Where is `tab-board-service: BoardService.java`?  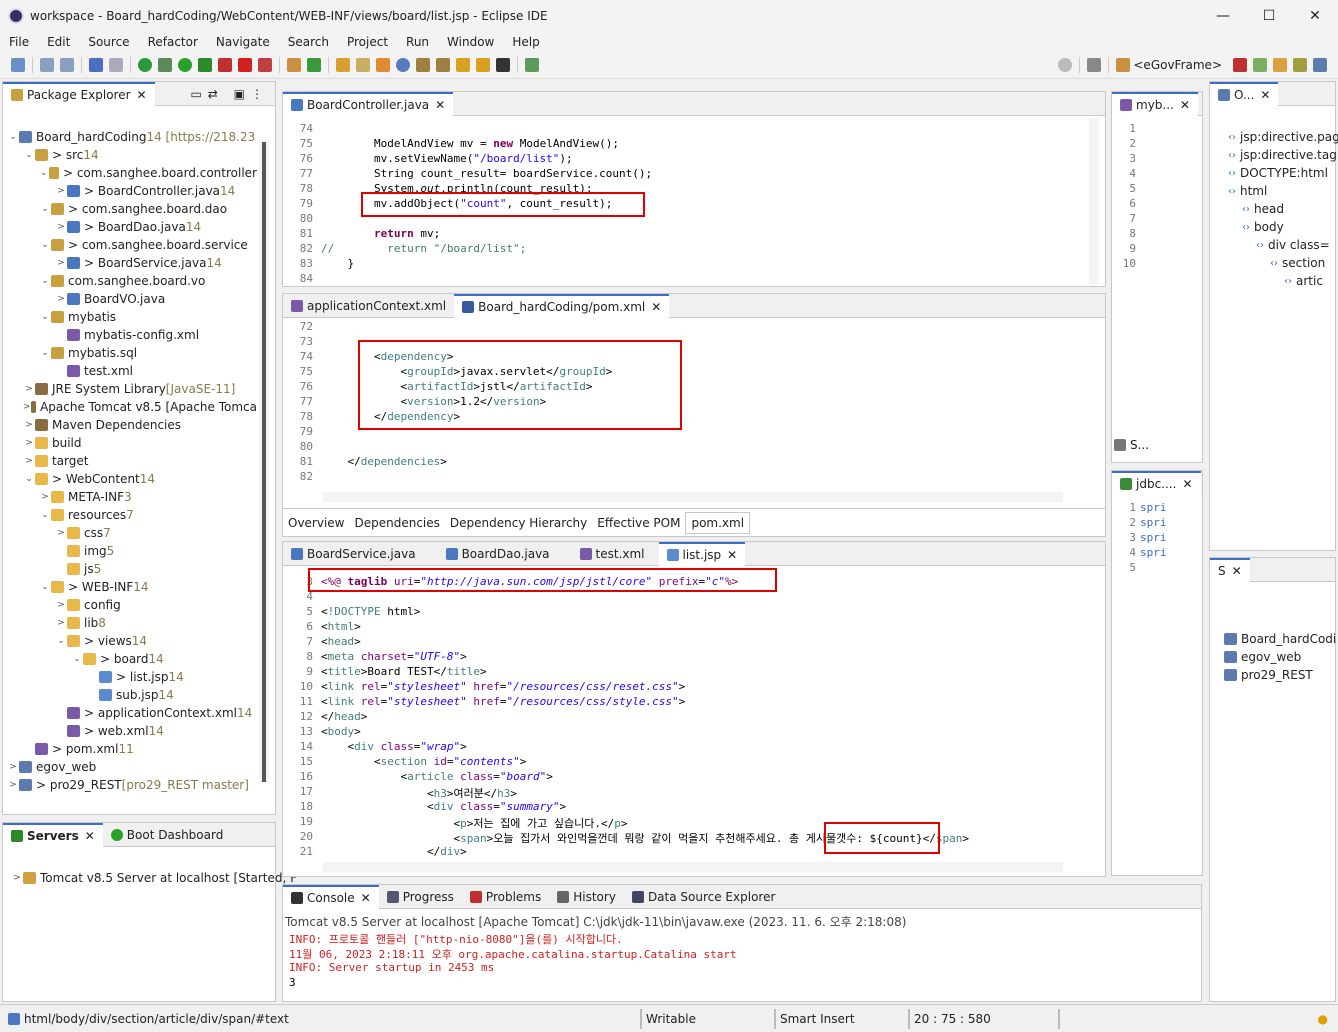
tab-board-service: BoardService.java is located at coordinates (353, 554).